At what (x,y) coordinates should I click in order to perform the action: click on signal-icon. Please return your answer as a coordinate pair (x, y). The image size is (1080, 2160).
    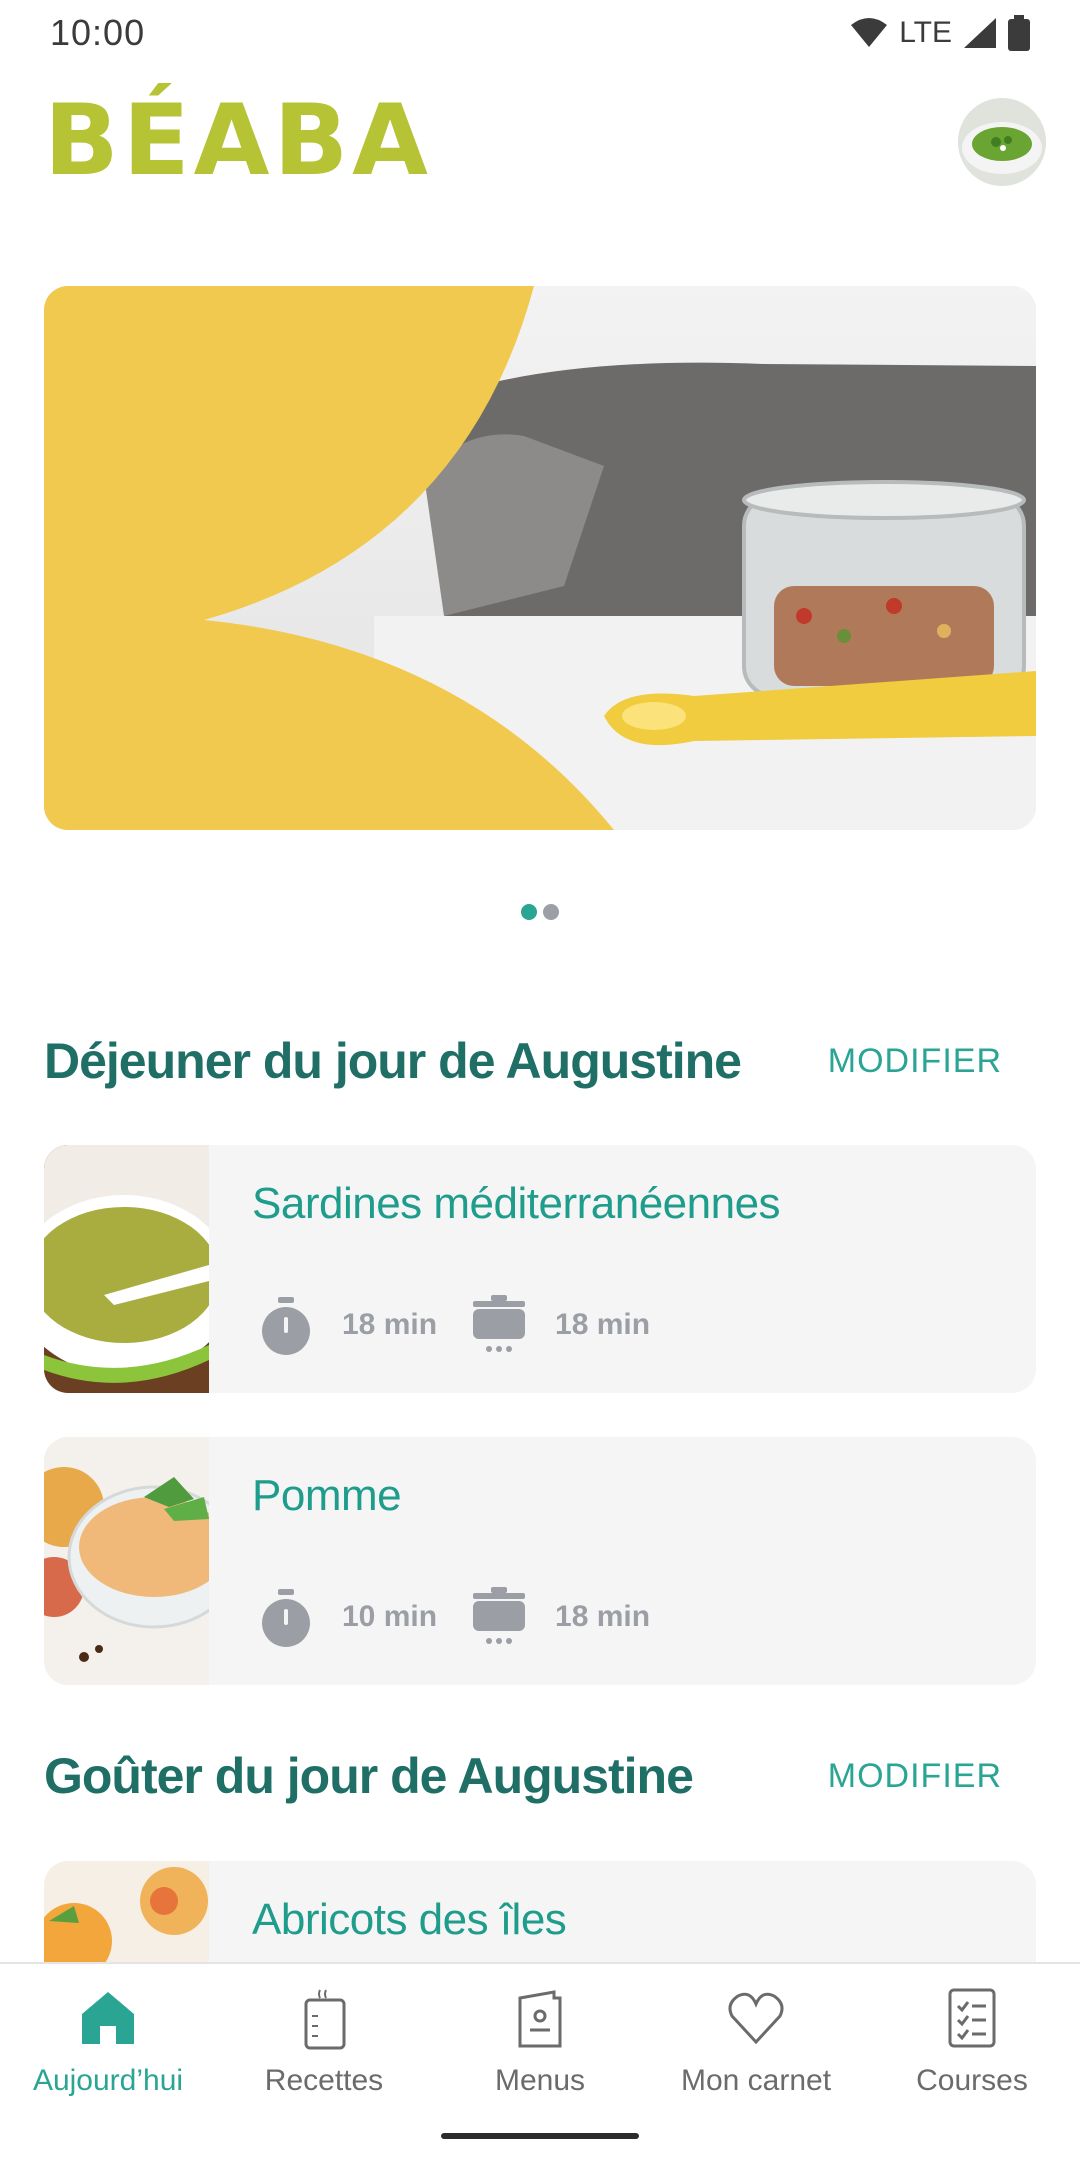
    Looking at the image, I should click on (980, 33).